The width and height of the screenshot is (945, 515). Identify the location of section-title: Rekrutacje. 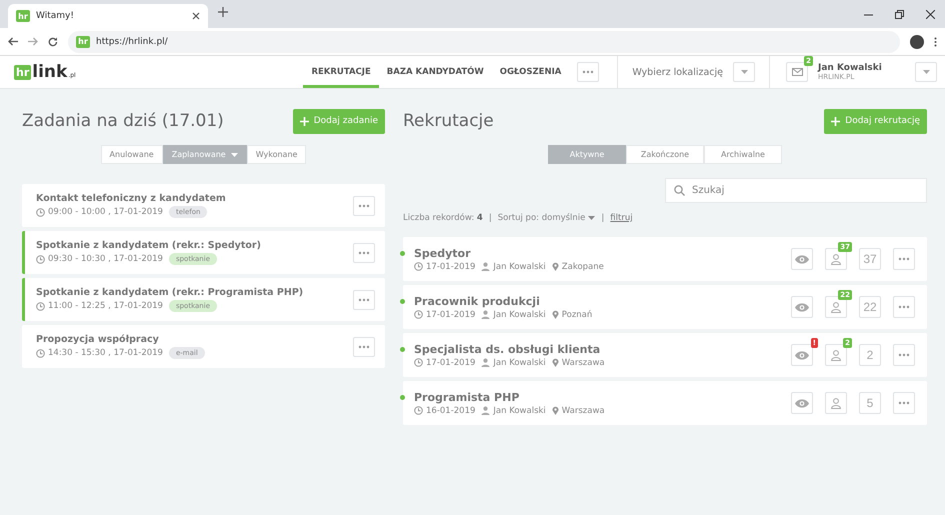
(448, 121).